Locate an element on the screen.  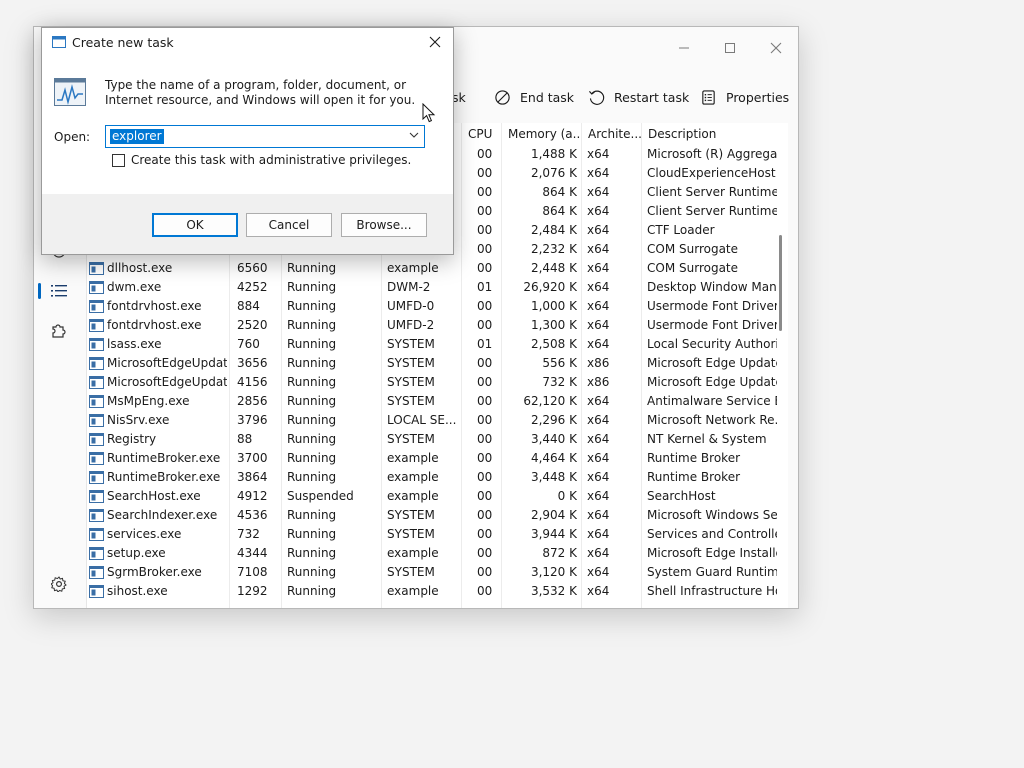
ok-button: OK is located at coordinates (195, 225).